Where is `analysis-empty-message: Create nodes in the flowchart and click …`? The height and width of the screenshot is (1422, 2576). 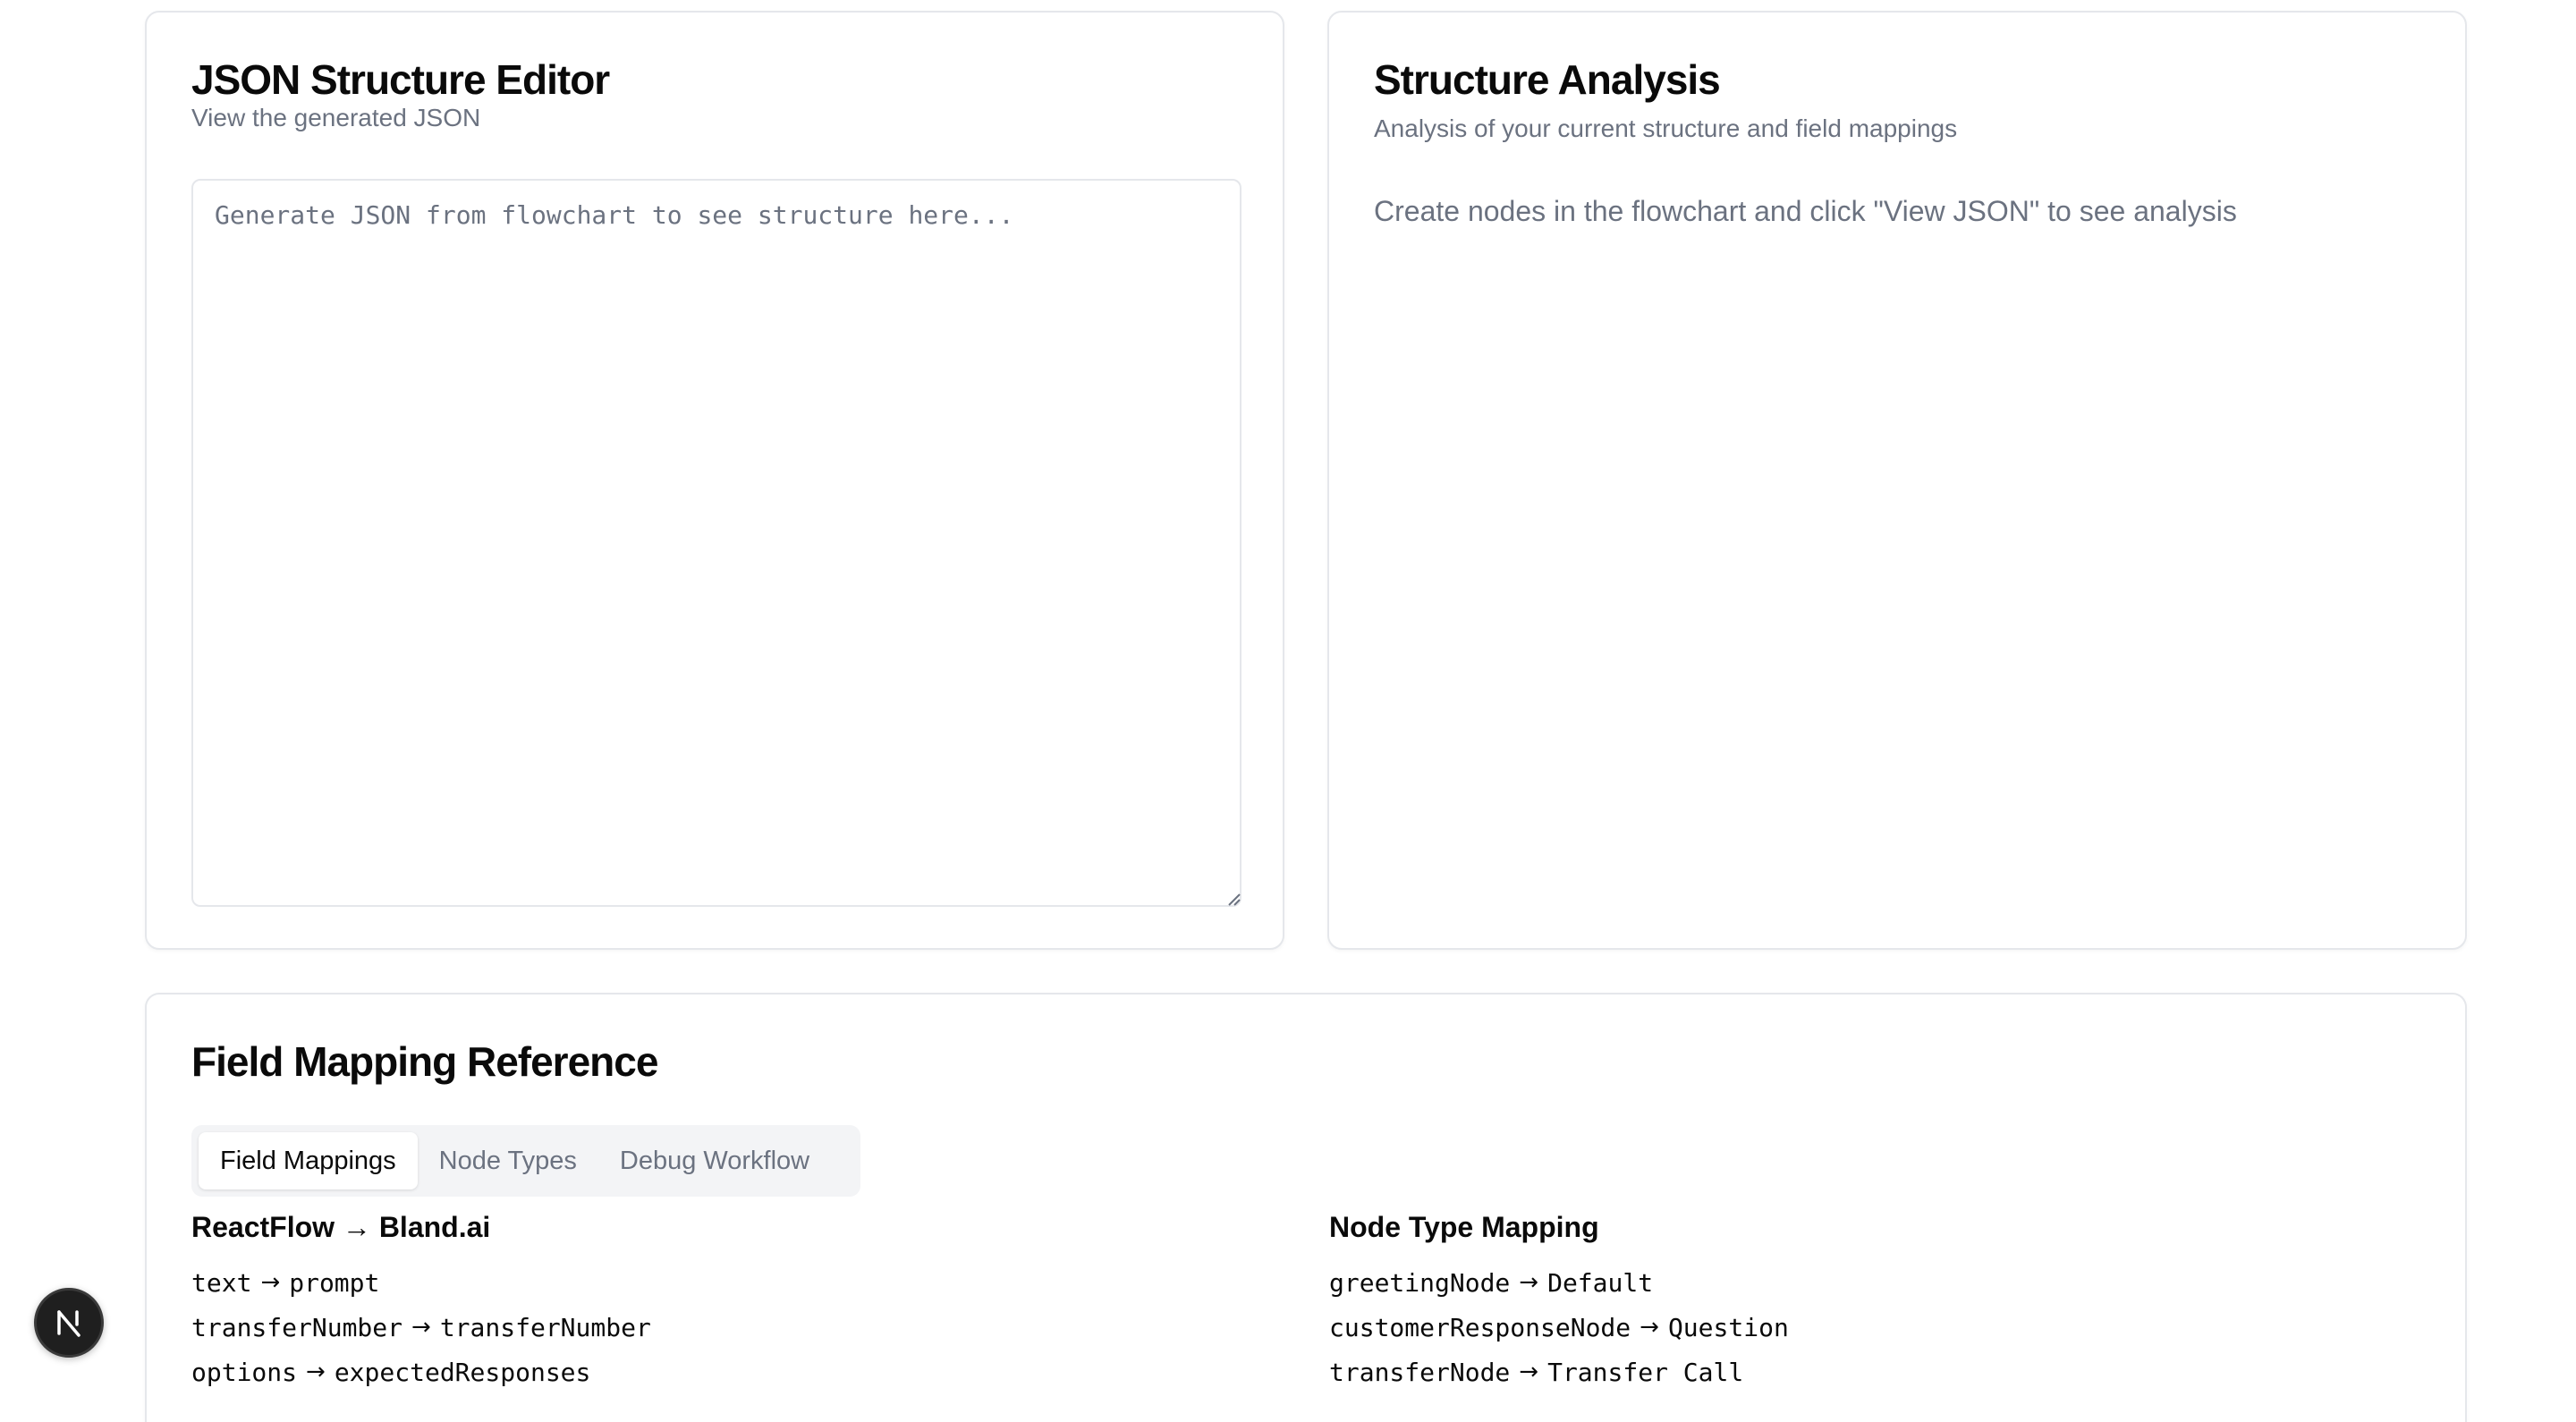 analysis-empty-message: Create nodes in the flowchart and click … is located at coordinates (1805, 211).